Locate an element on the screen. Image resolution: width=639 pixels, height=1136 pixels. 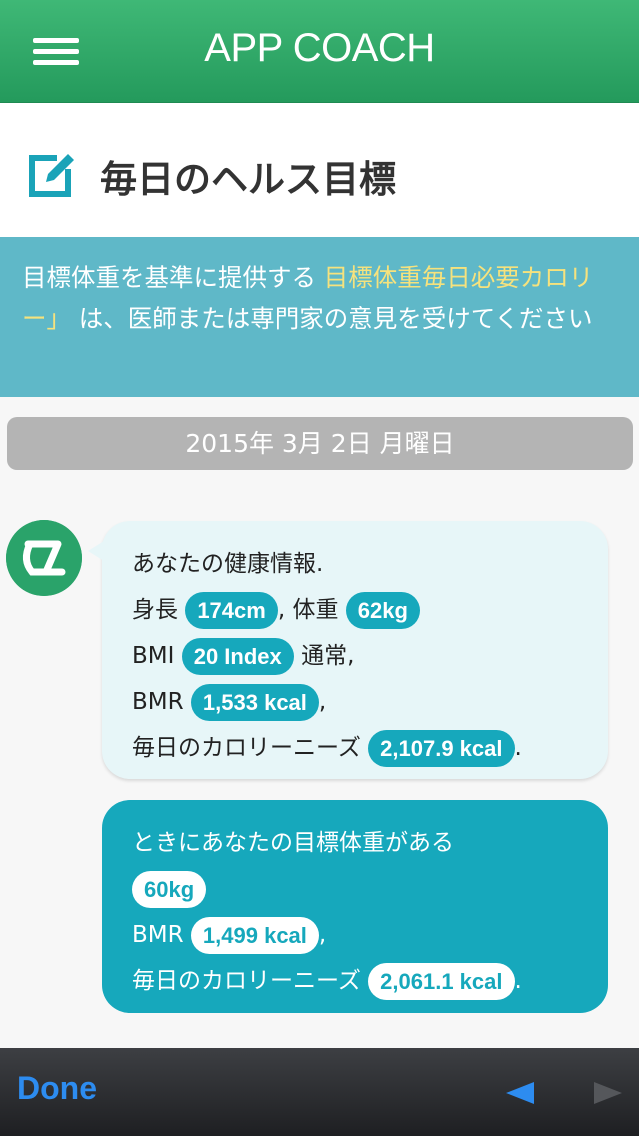
target-calorie-line: 毎日のカロリーニーズ 2,061.1 kcal. is located at coordinates (370, 981).